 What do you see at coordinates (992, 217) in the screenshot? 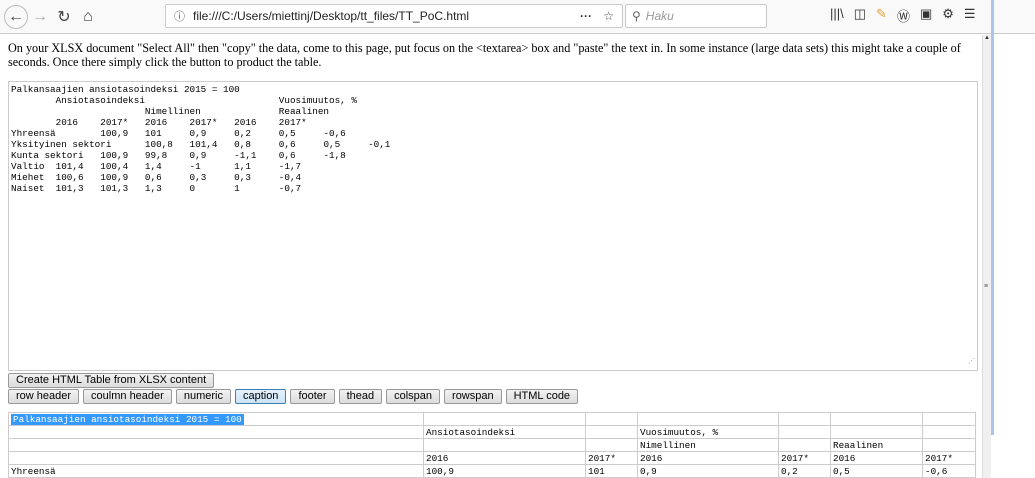
I see `window-edge` at bounding box center [992, 217].